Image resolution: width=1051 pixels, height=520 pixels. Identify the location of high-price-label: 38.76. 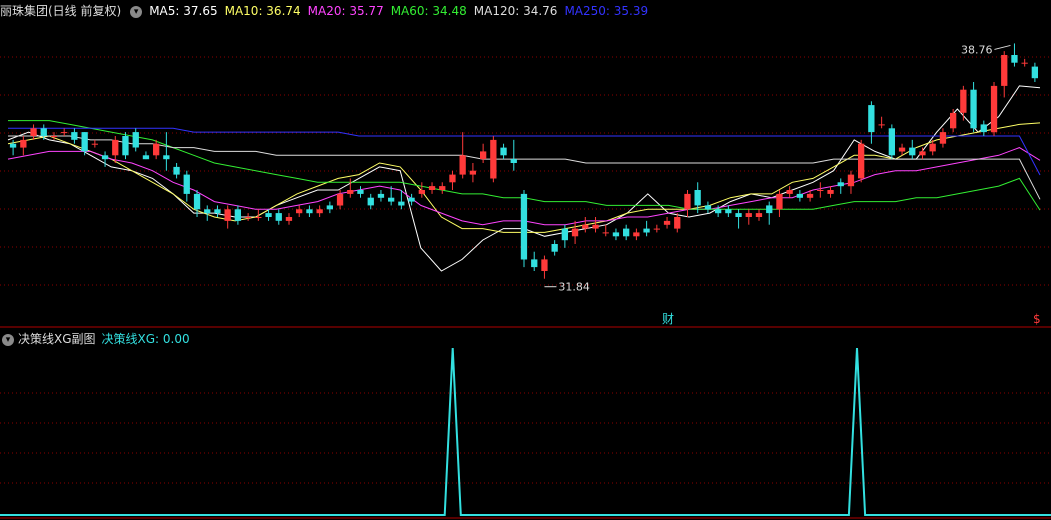
(977, 49).